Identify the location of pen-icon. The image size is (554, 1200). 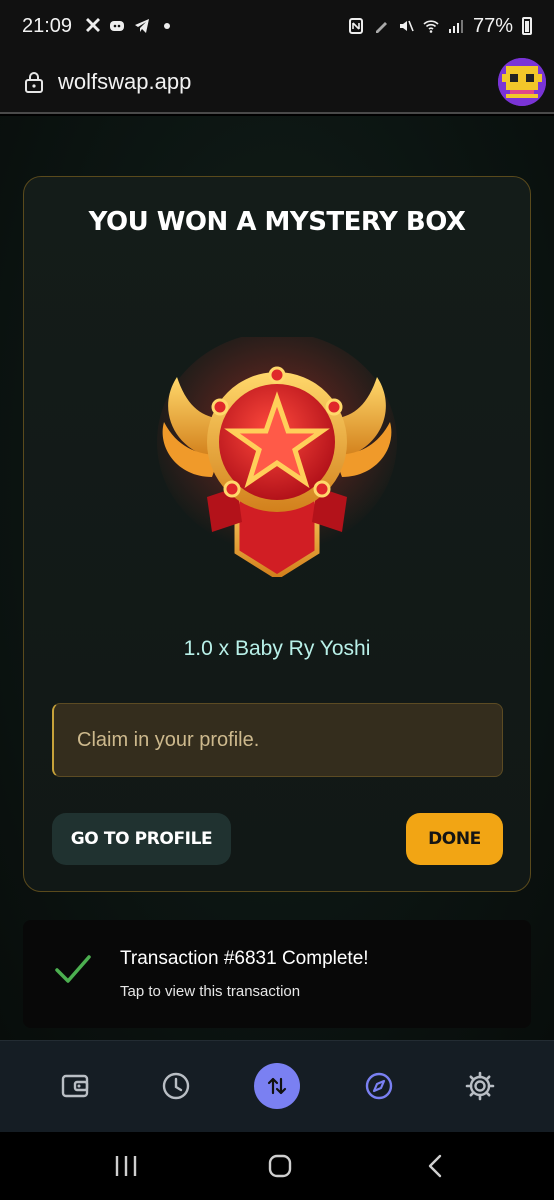
(381, 27).